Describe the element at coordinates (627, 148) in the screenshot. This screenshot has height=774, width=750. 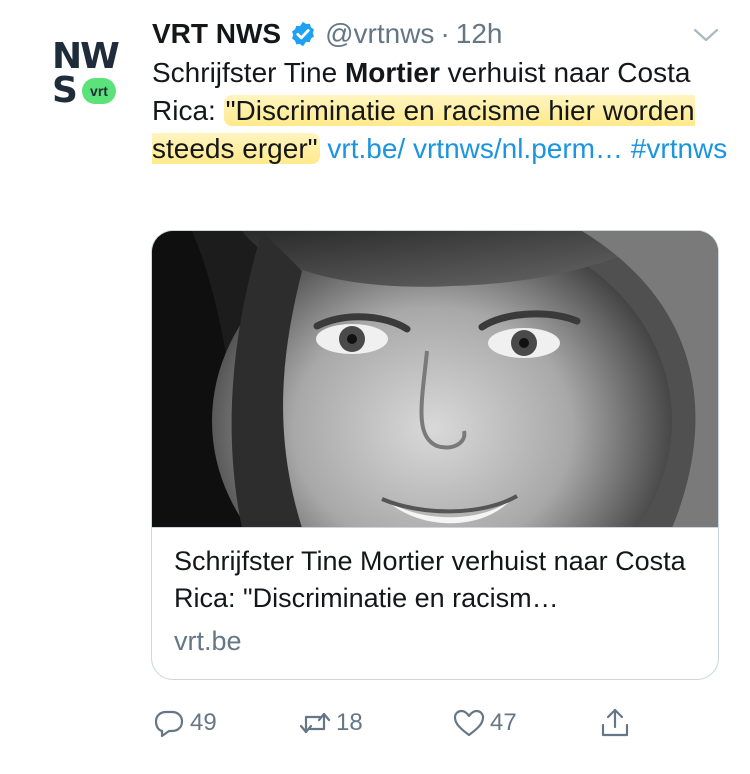
I see `text-space` at that location.